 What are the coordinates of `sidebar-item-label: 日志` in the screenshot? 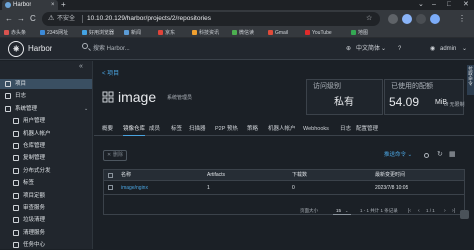 It's located at (21, 96).